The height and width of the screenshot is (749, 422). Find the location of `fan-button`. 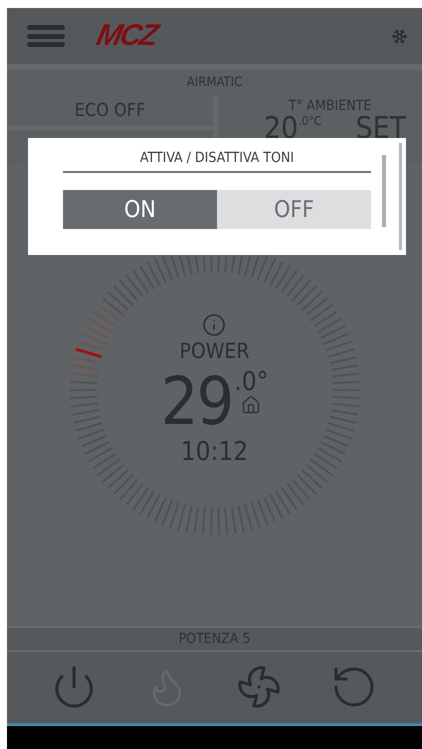

fan-button is located at coordinates (259, 687).